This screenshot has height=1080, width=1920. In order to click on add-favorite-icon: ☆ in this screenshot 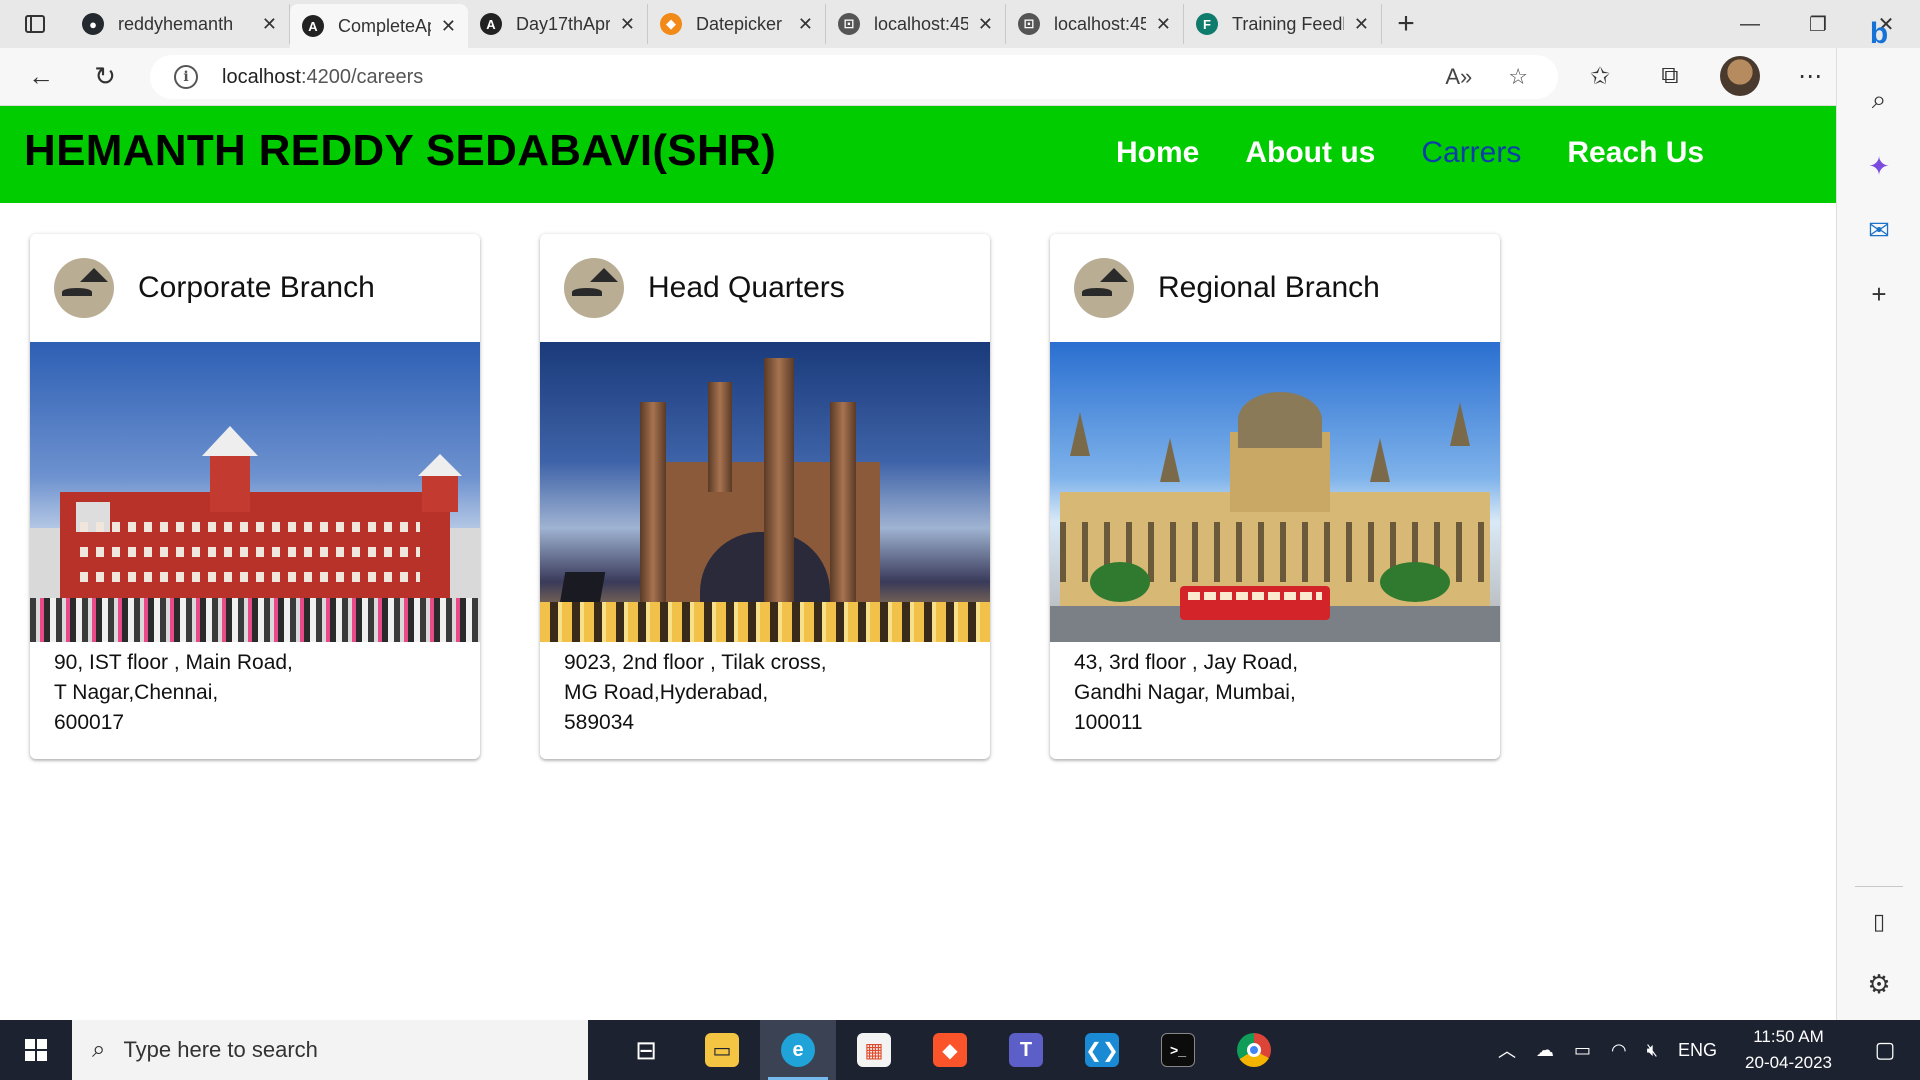, I will do `click(1518, 77)`.